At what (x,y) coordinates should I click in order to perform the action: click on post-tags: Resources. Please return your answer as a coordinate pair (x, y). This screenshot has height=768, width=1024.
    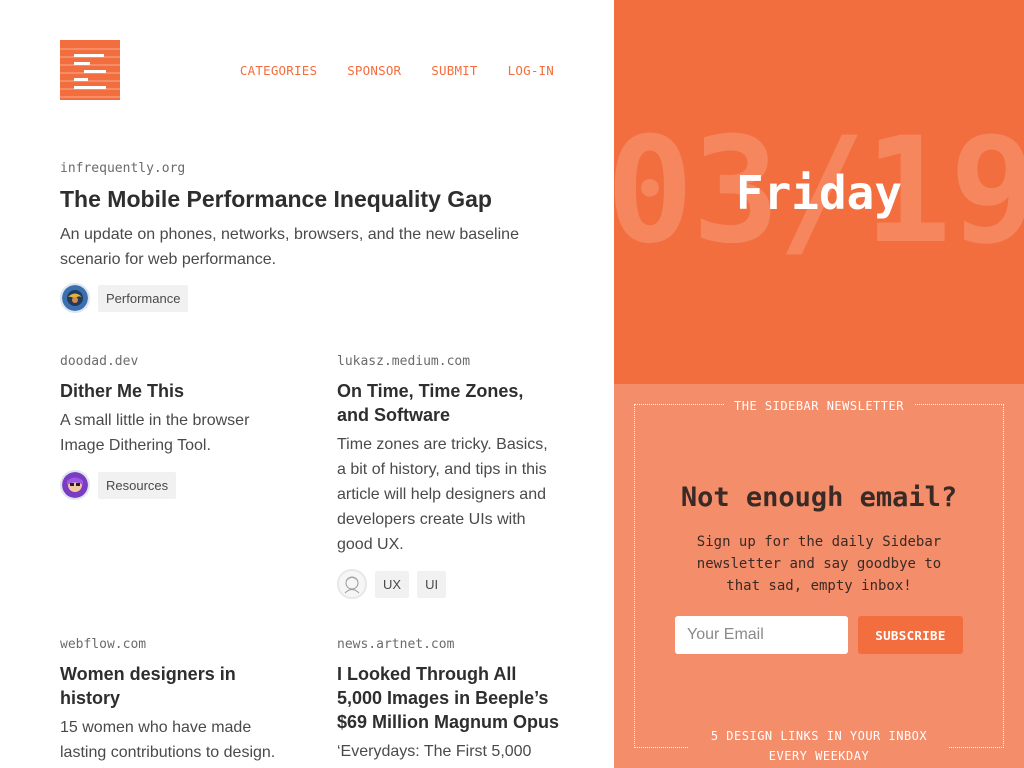
    Looking at the image, I should click on (170, 485).